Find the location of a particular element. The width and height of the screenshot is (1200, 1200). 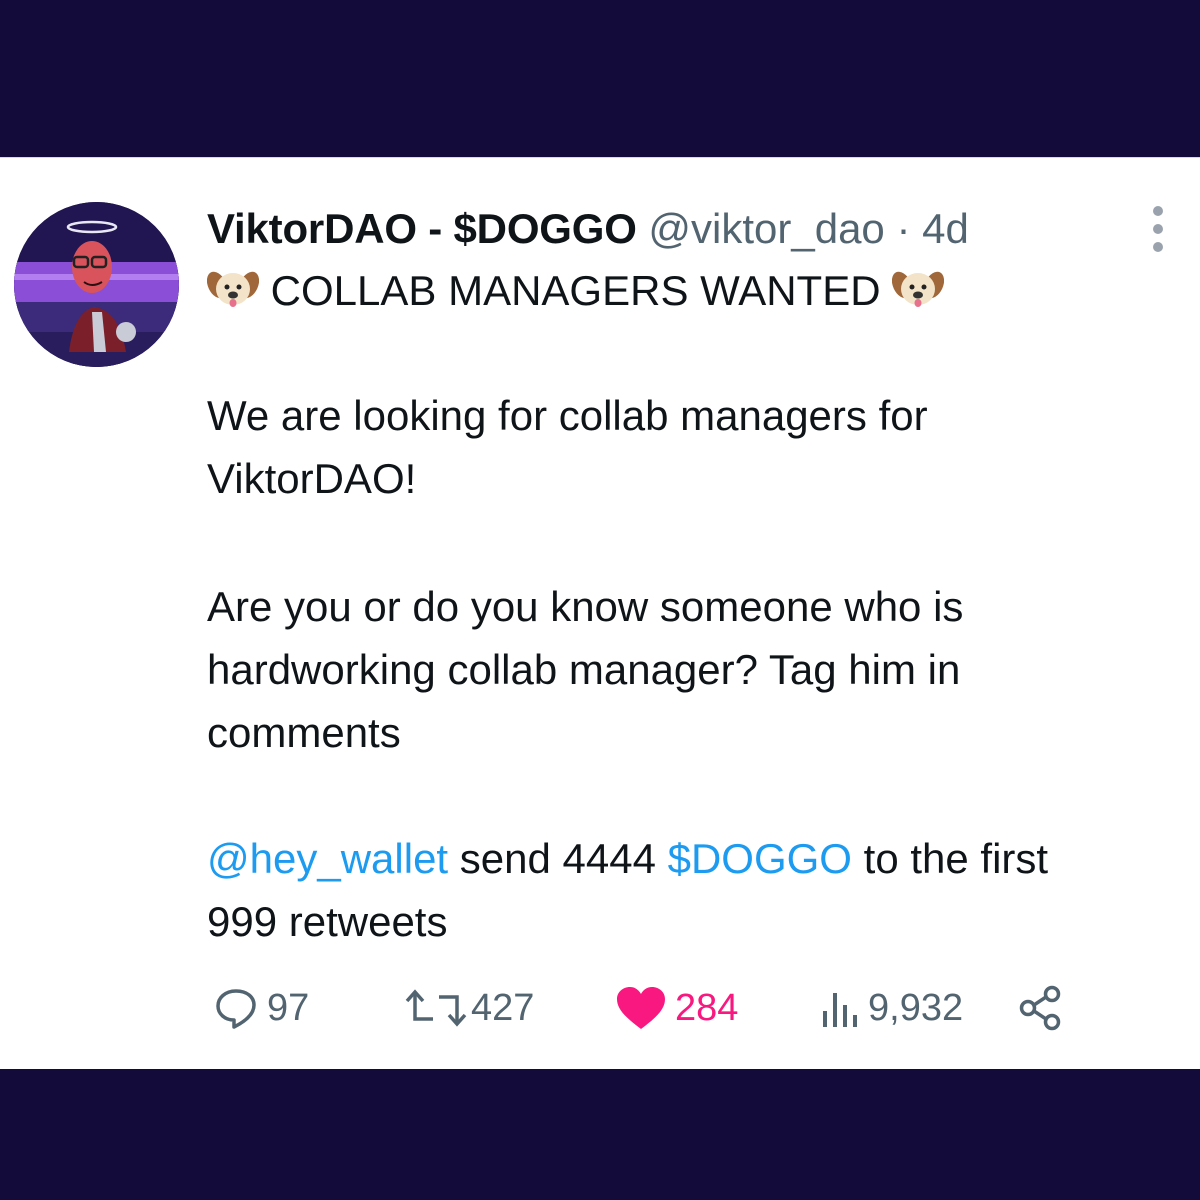

body-text: send 4444 is located at coordinates (558, 858).